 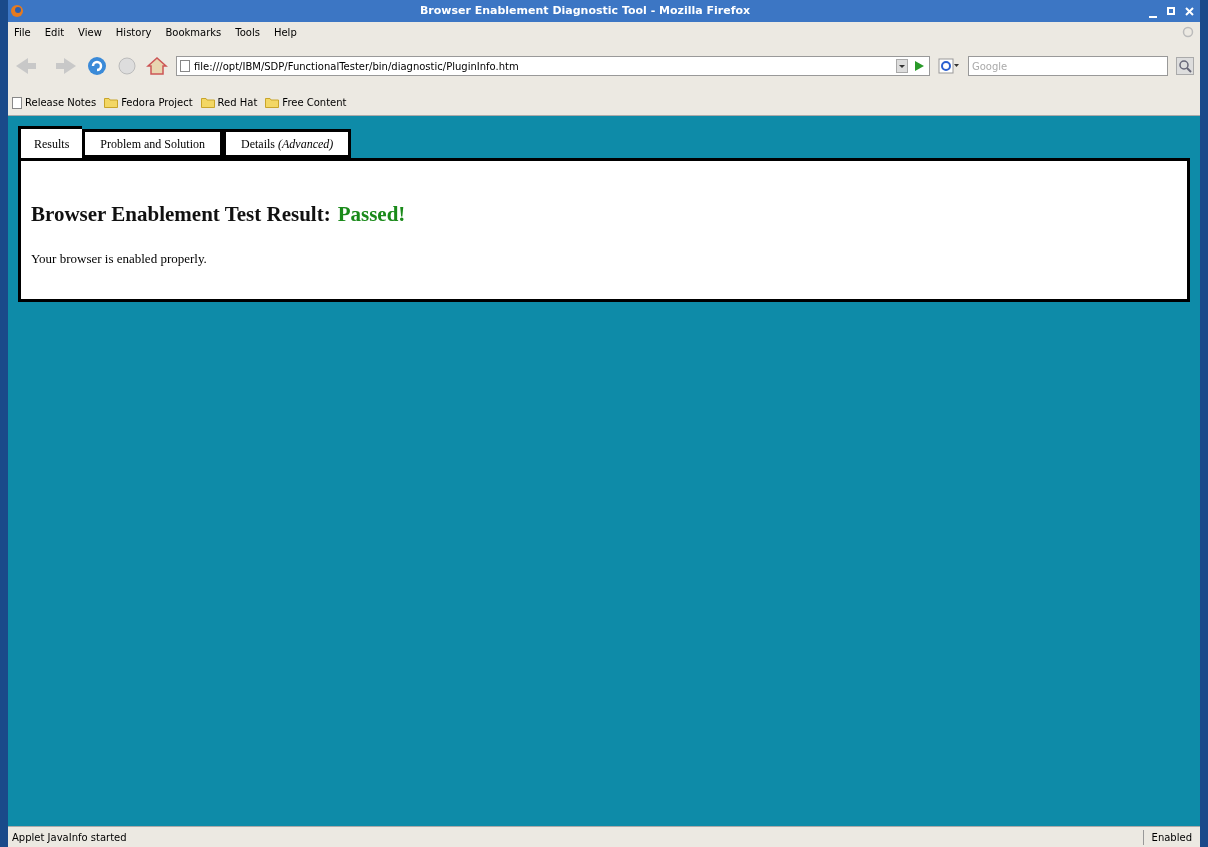 What do you see at coordinates (1188, 32) in the screenshot?
I see `throbber-icon` at bounding box center [1188, 32].